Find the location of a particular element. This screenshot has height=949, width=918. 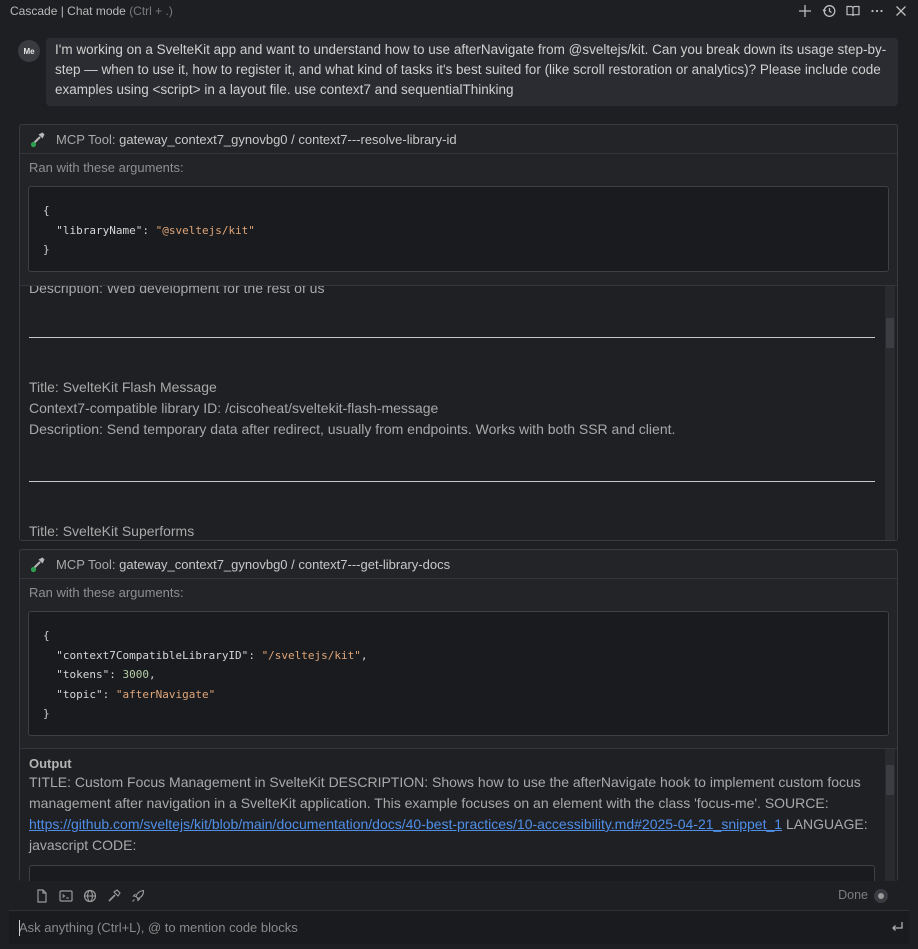

more-icon is located at coordinates (877, 11).